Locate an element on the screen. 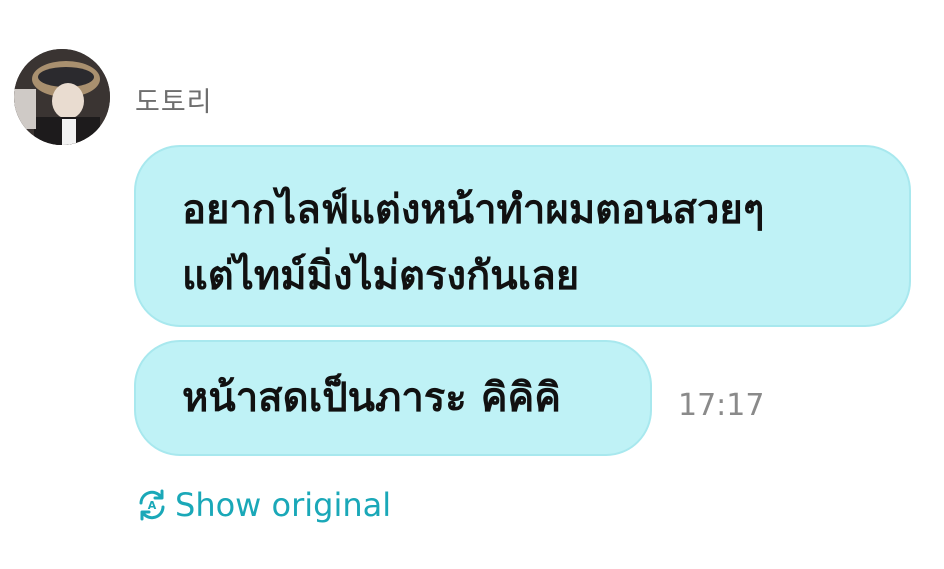 The image size is (944, 569). message-timestamp: 17:17 is located at coordinates (721, 405).